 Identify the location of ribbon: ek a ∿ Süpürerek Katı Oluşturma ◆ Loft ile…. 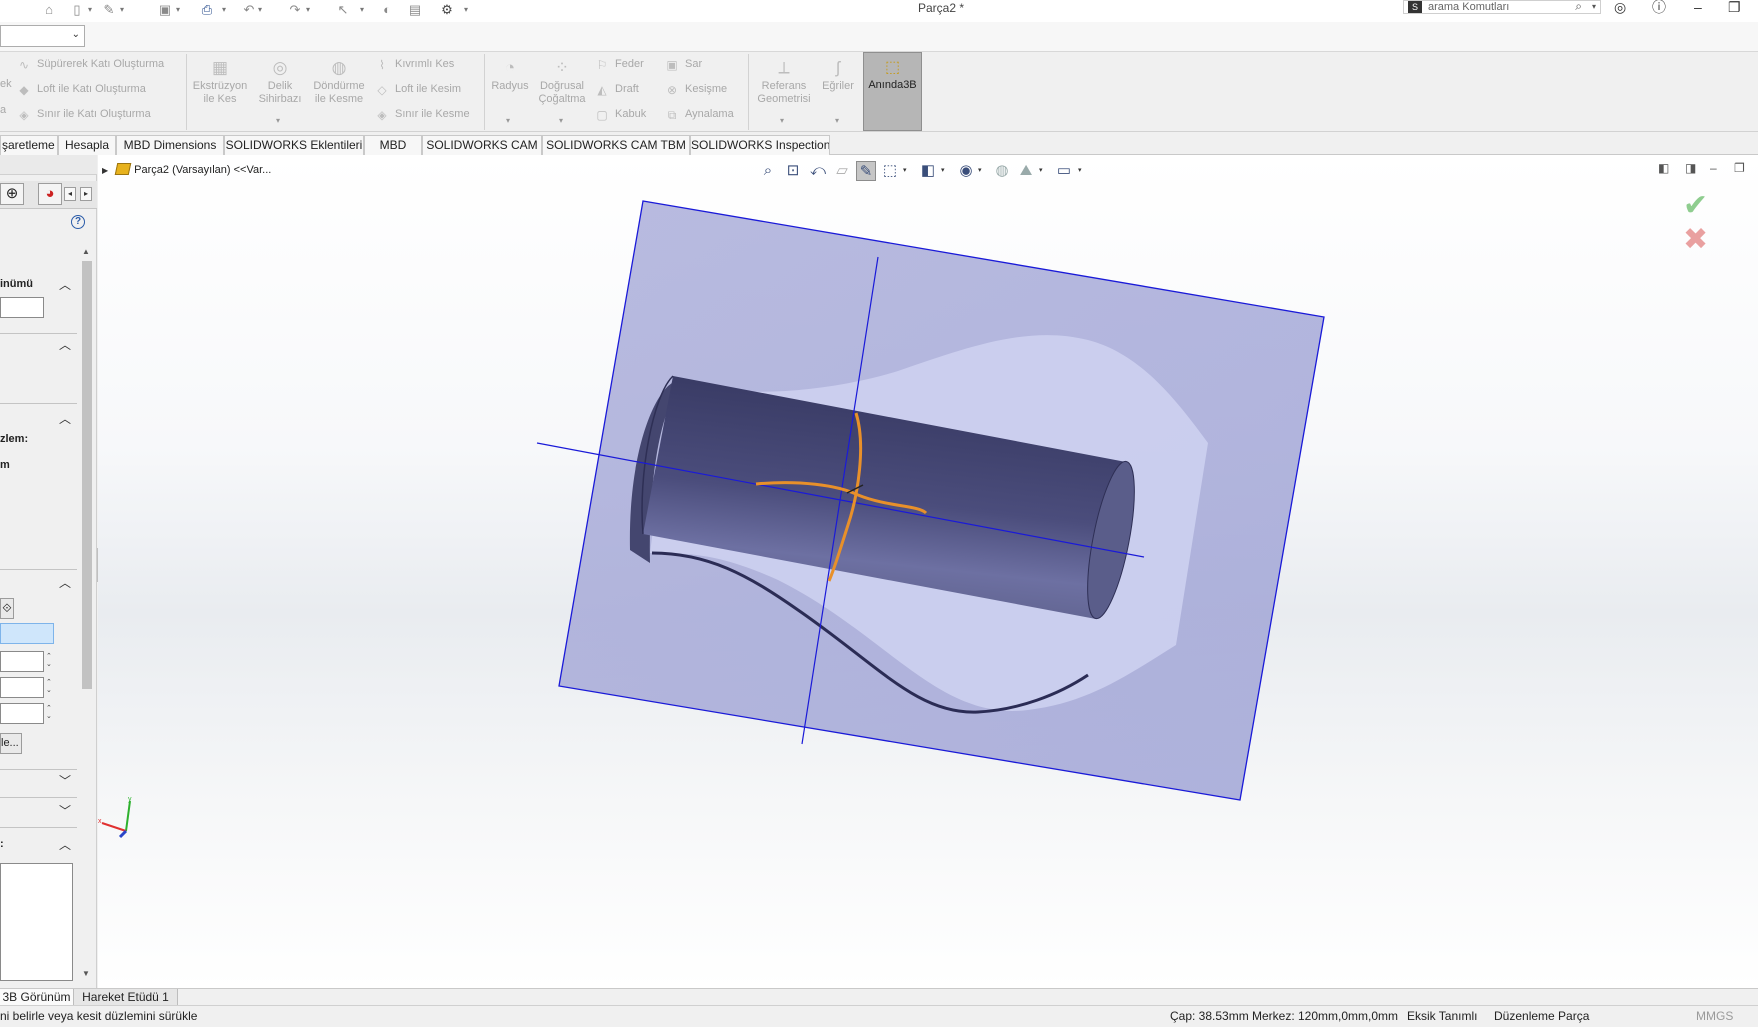
(879, 92).